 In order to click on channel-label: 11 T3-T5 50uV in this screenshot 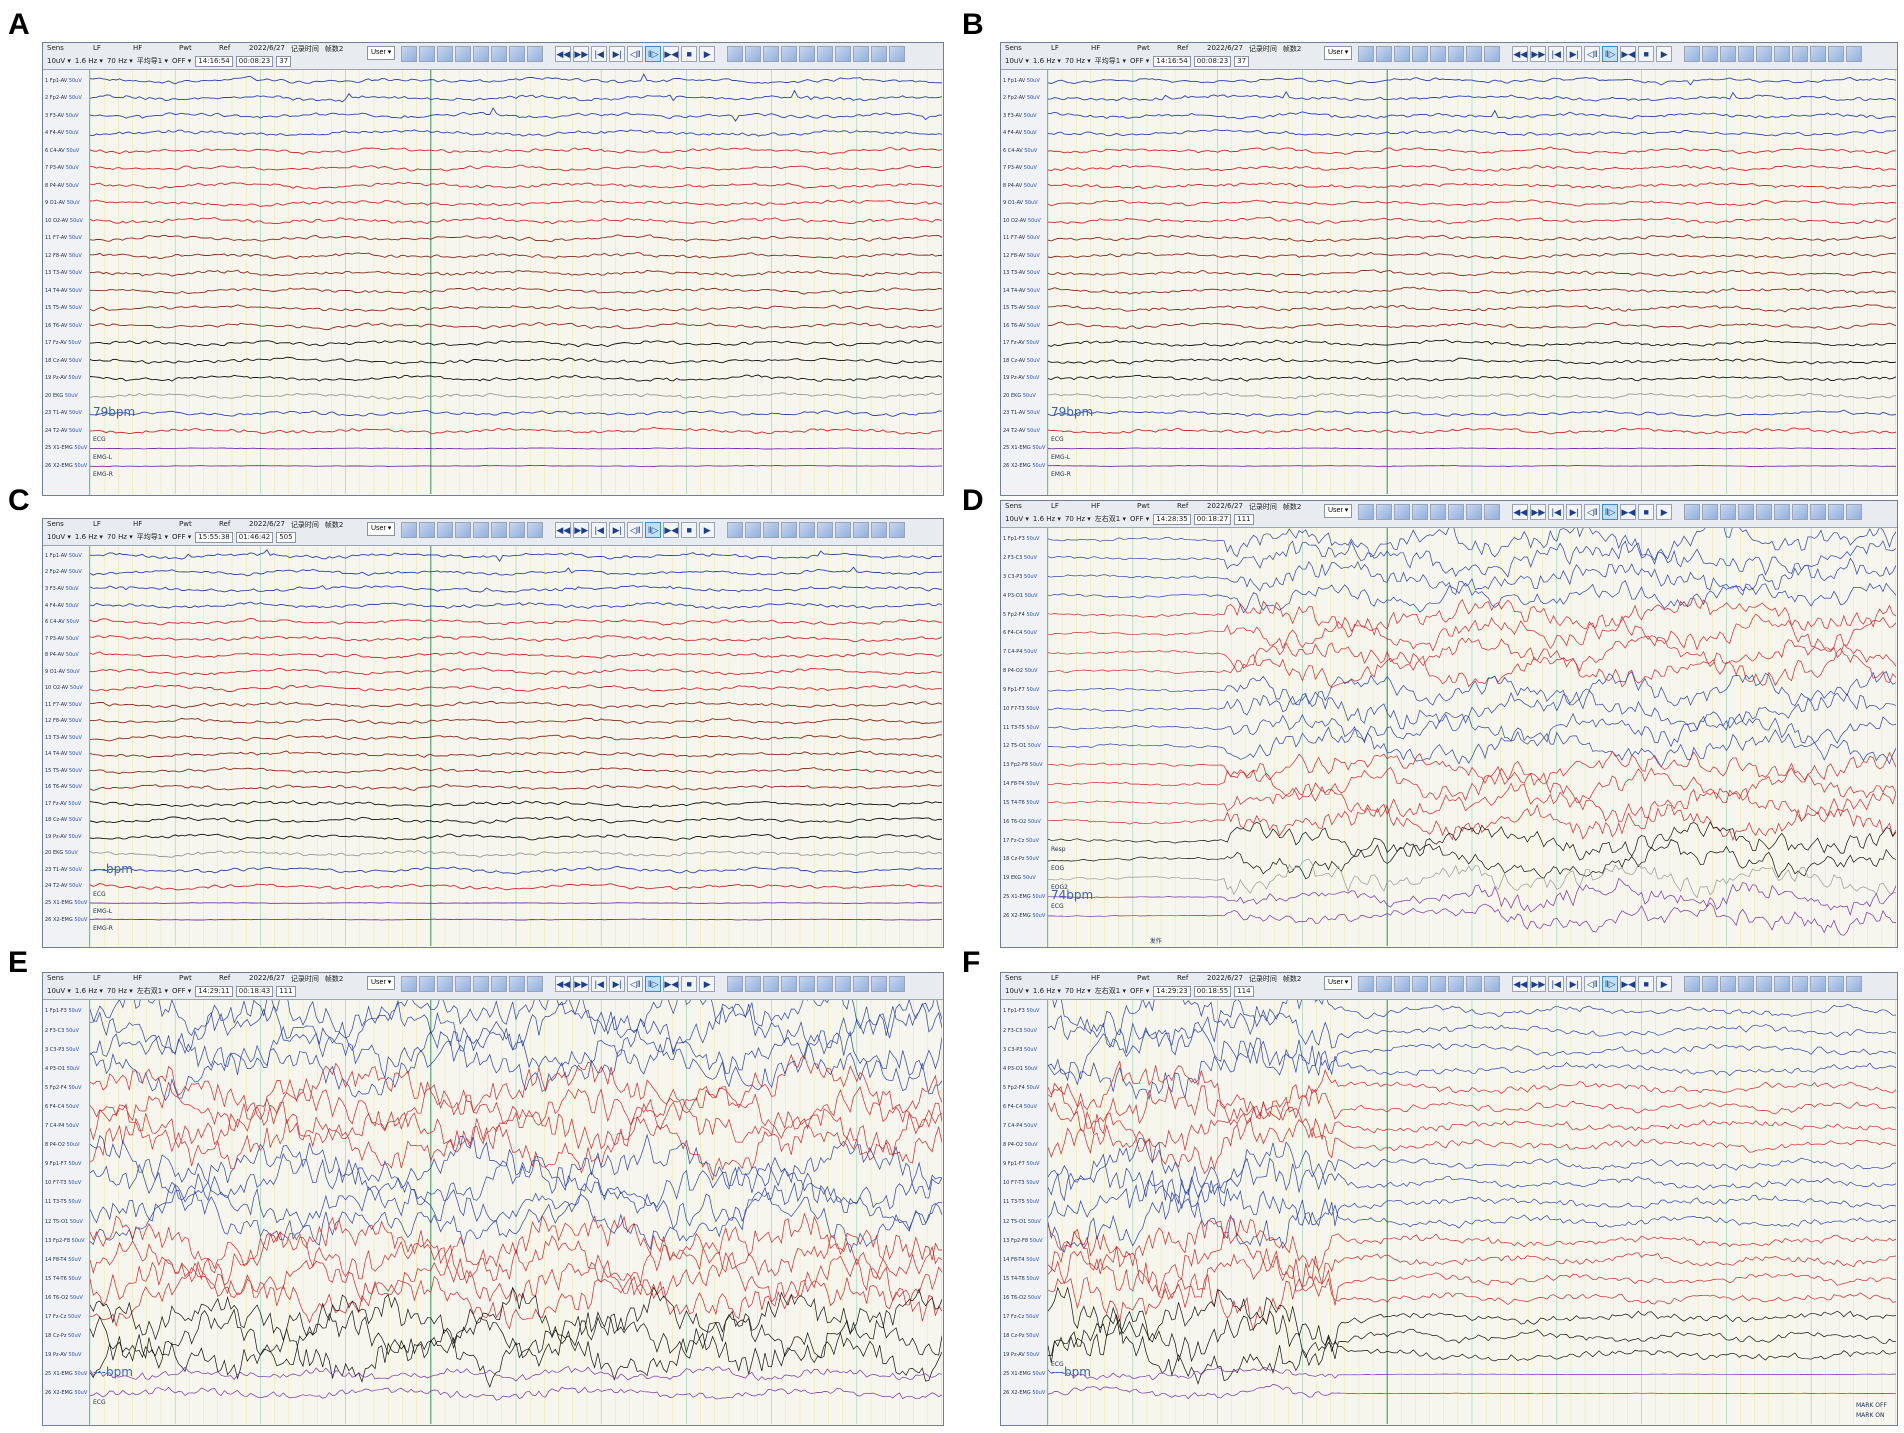, I will do `click(1021, 728)`.